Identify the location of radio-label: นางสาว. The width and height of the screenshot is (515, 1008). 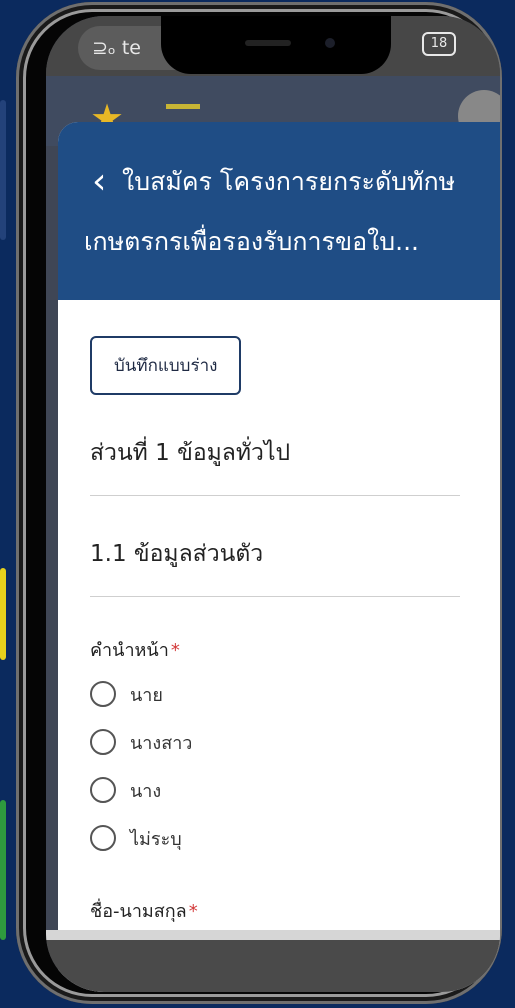
(161, 743).